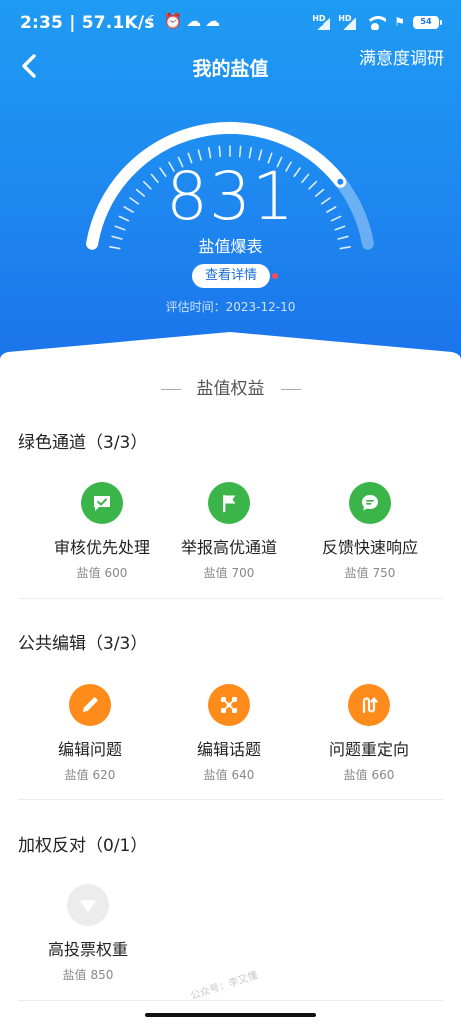  I want to click on score-value: 831, so click(230, 196).